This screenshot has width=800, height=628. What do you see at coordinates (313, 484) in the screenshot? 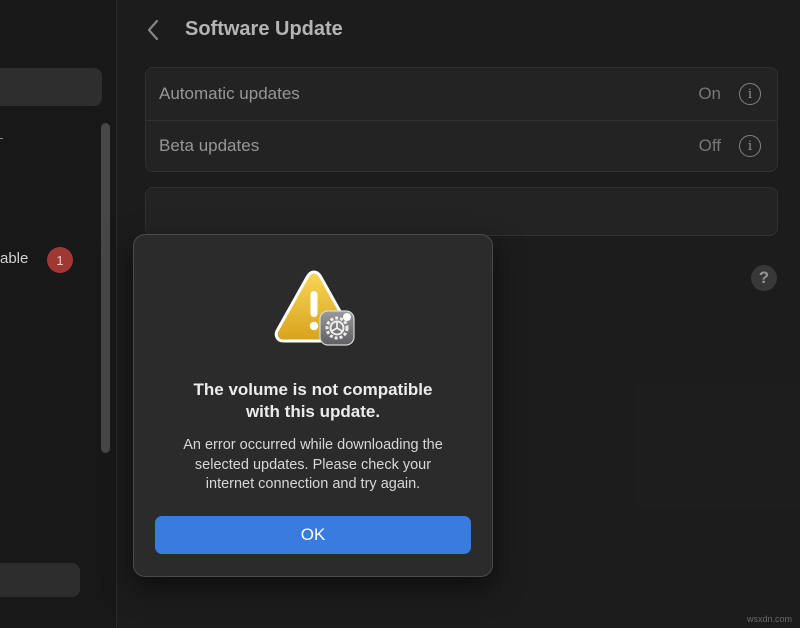
I see `dialog-message-line: internet connection and try again.` at bounding box center [313, 484].